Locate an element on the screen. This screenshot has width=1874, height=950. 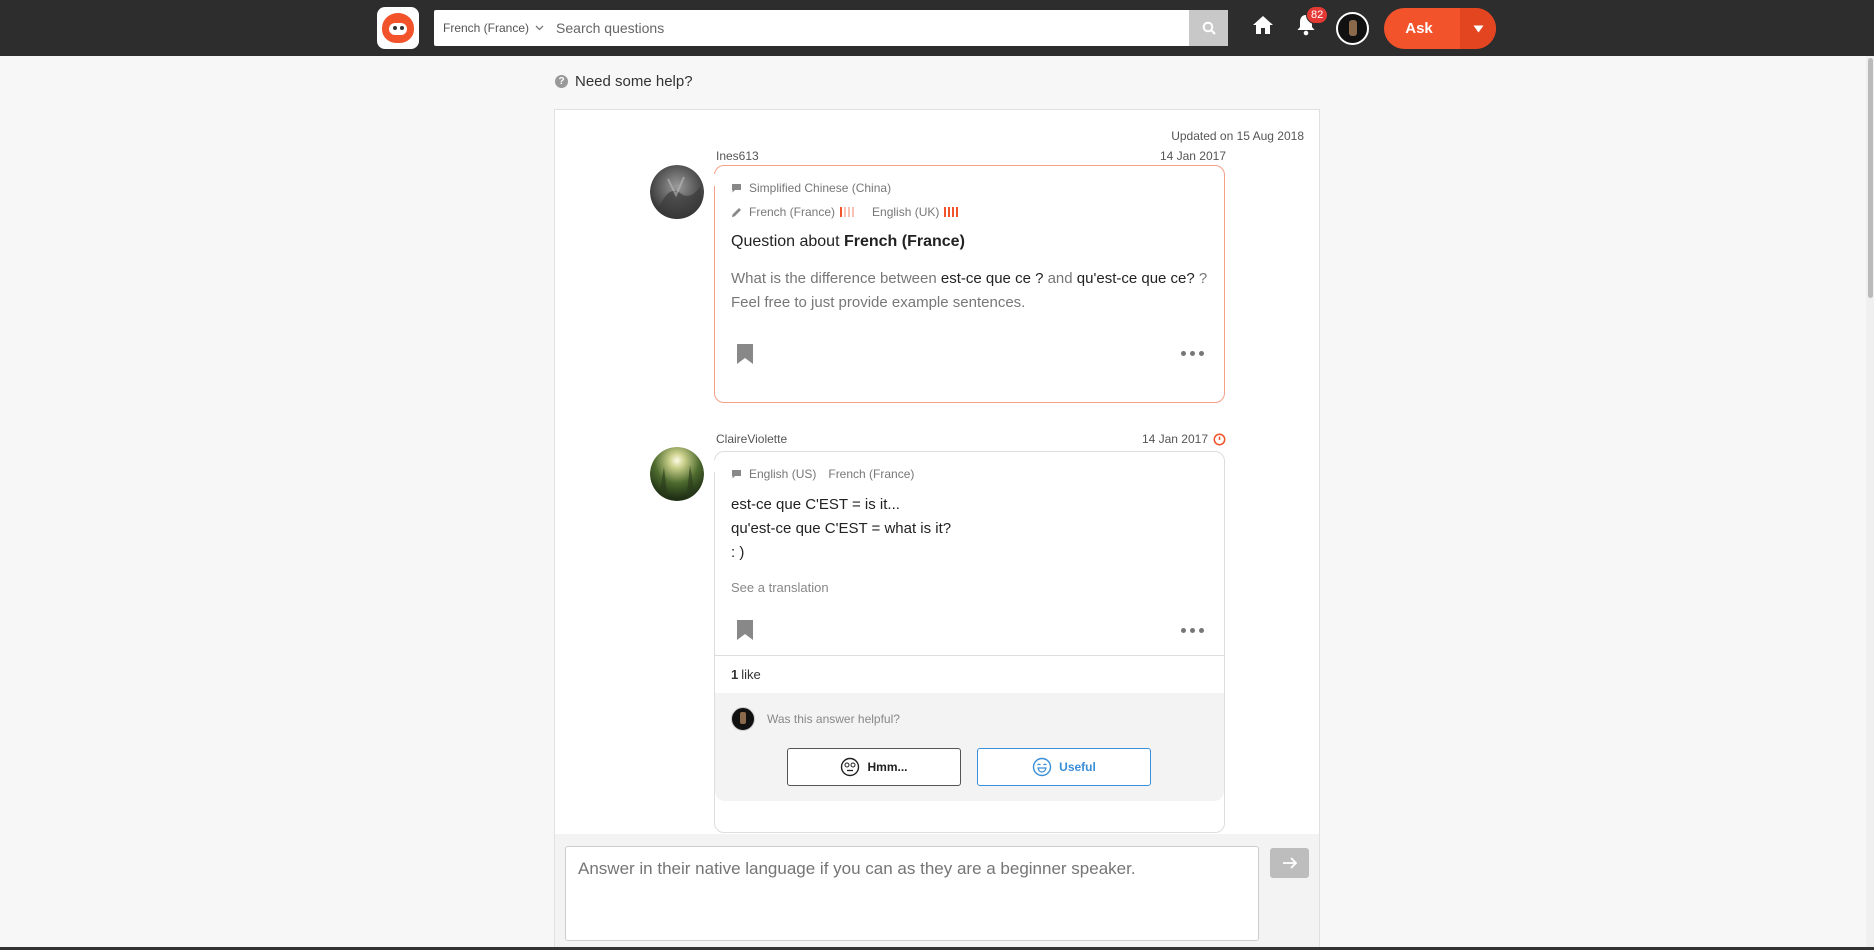
likes-label: like is located at coordinates (751, 674).